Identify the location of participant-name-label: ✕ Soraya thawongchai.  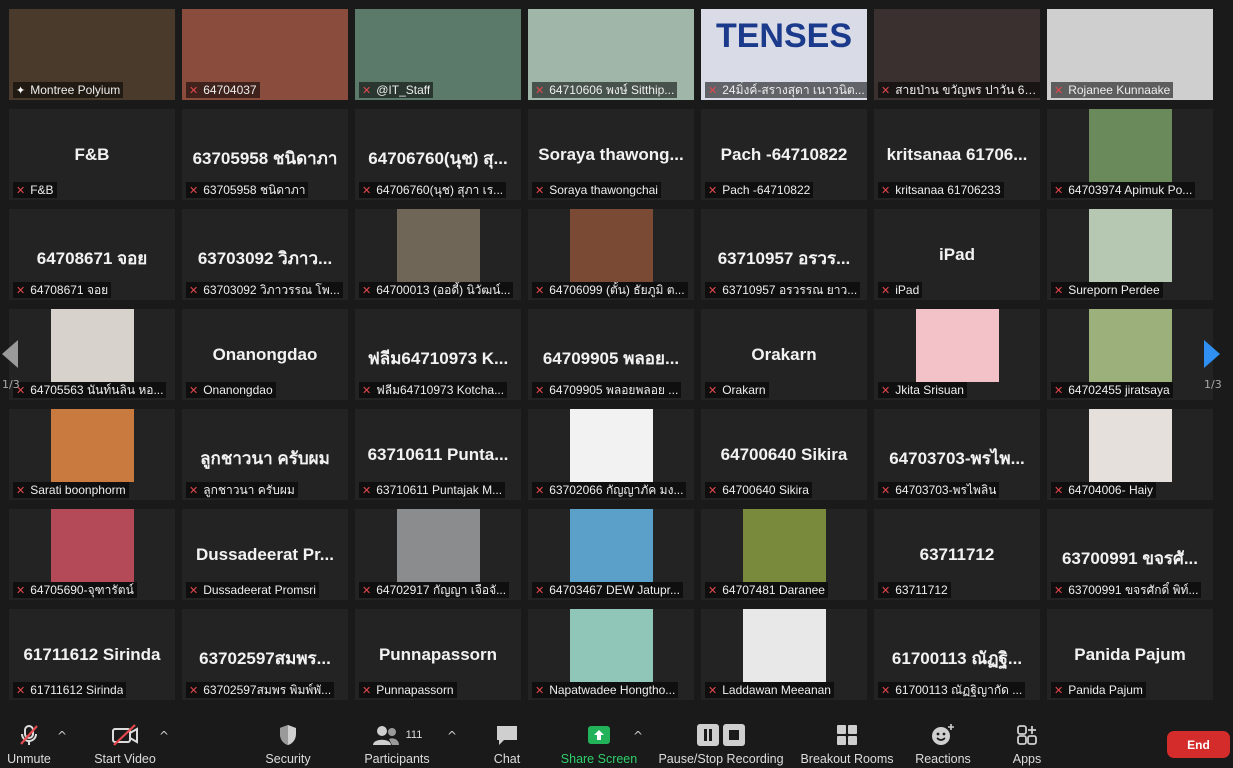
(596, 190).